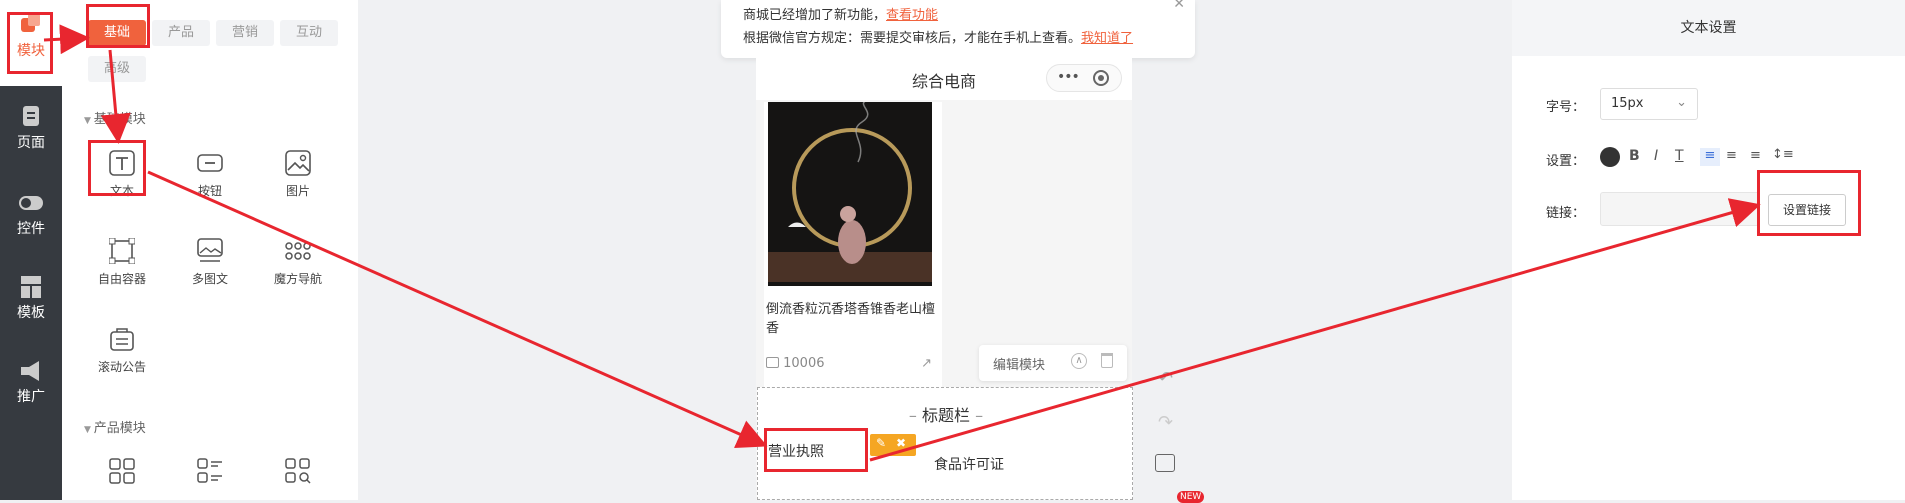  What do you see at coordinates (181, 33) in the screenshot?
I see `tab-product: 产品` at bounding box center [181, 33].